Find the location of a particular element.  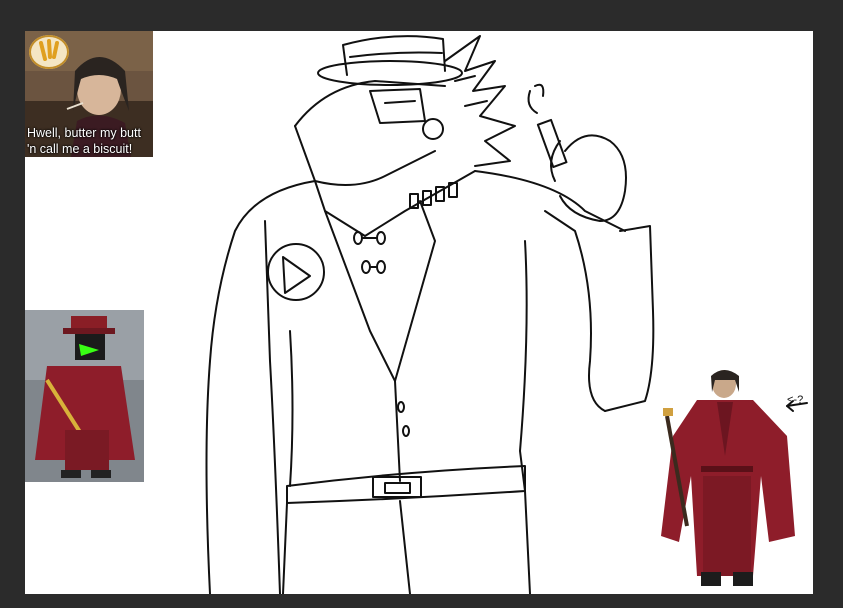

roblox-avatar is located at coordinates (84, 396).